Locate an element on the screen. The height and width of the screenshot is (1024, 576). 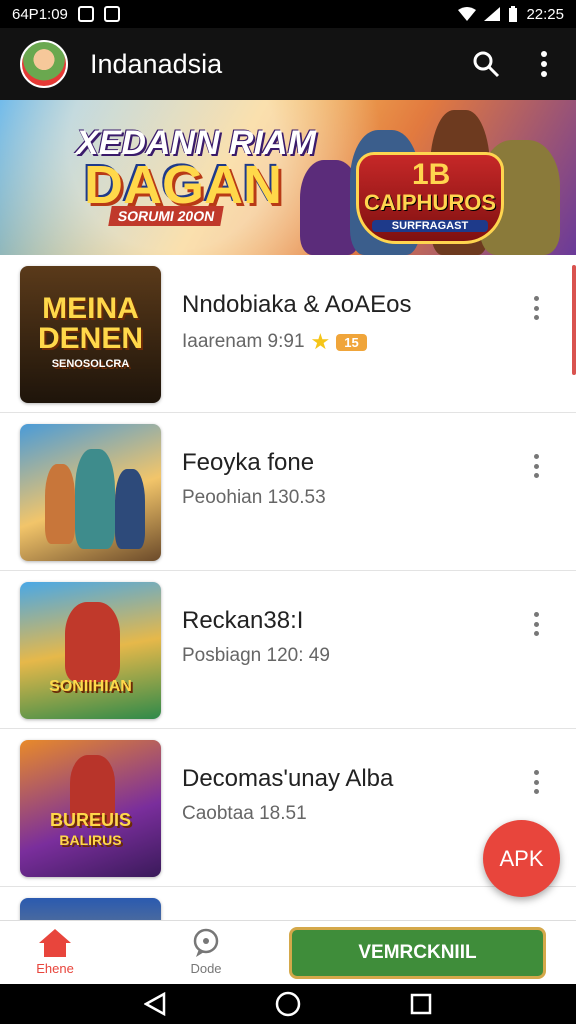
item-subtitle: Posbiagn 120: 49 is located at coordinates (256, 655).